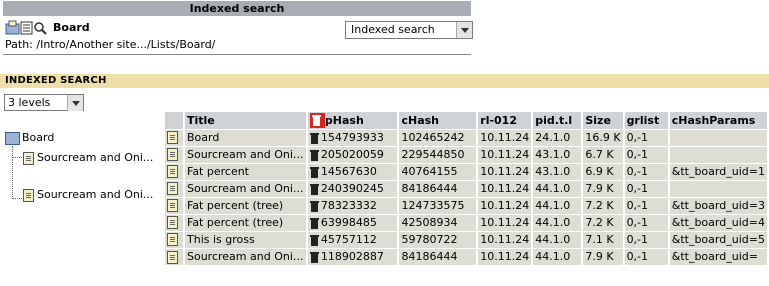  Describe the element at coordinates (353, 171) in the screenshot. I see `cell-phash: 14567630` at that location.